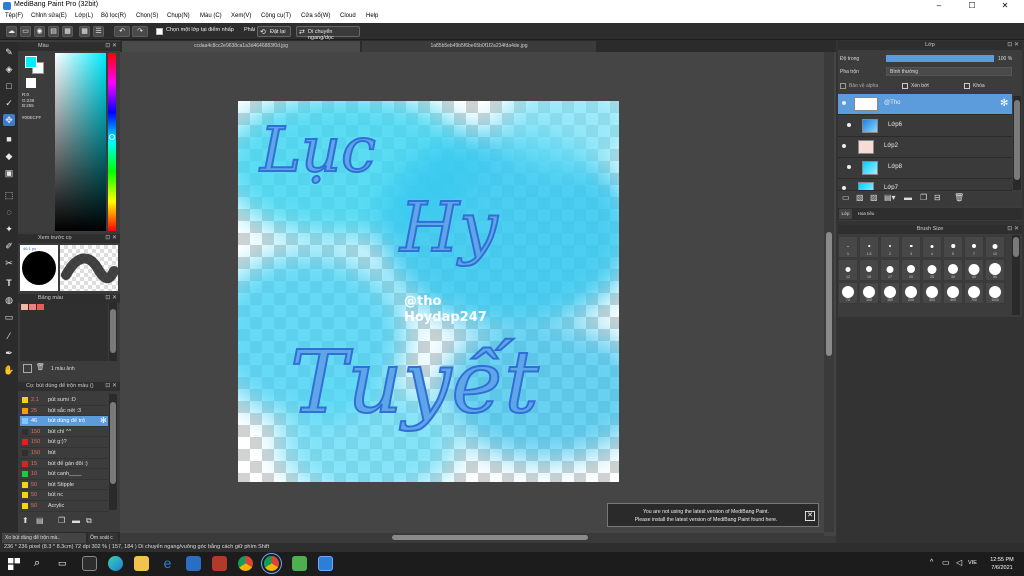 The height and width of the screenshot is (576, 1024). What do you see at coordinates (860, 197) in the screenshot?
I see `new-halftone-layer-icon: ▧` at bounding box center [860, 197].